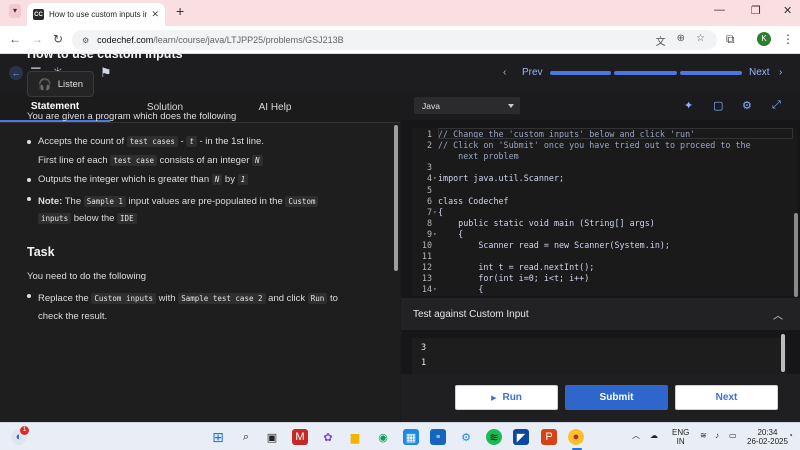 Image resolution: width=800 pixels, height=450 pixels. I want to click on custom-input-field: 3 1, so click(599, 356).